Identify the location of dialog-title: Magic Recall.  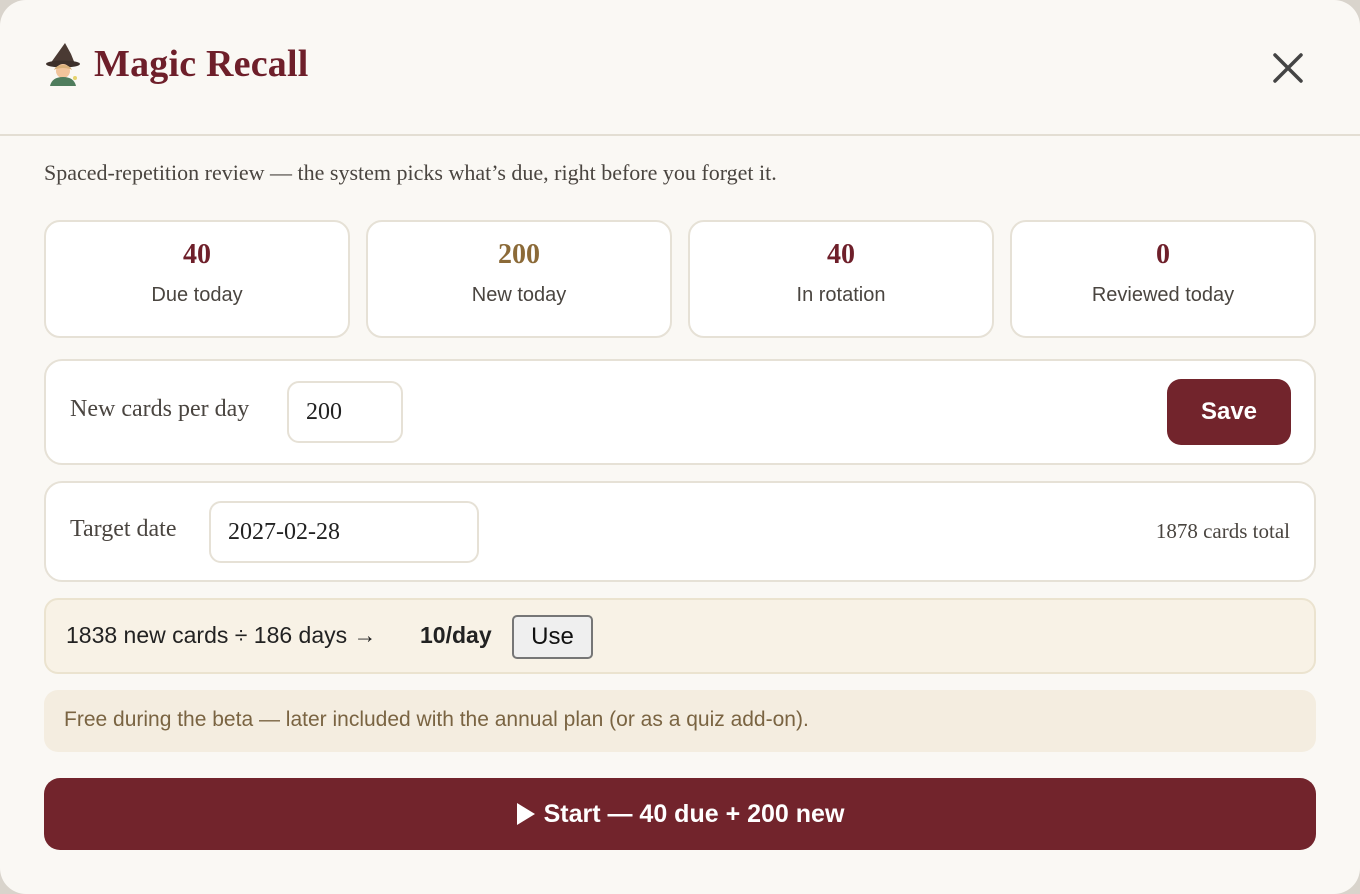
(201, 64).